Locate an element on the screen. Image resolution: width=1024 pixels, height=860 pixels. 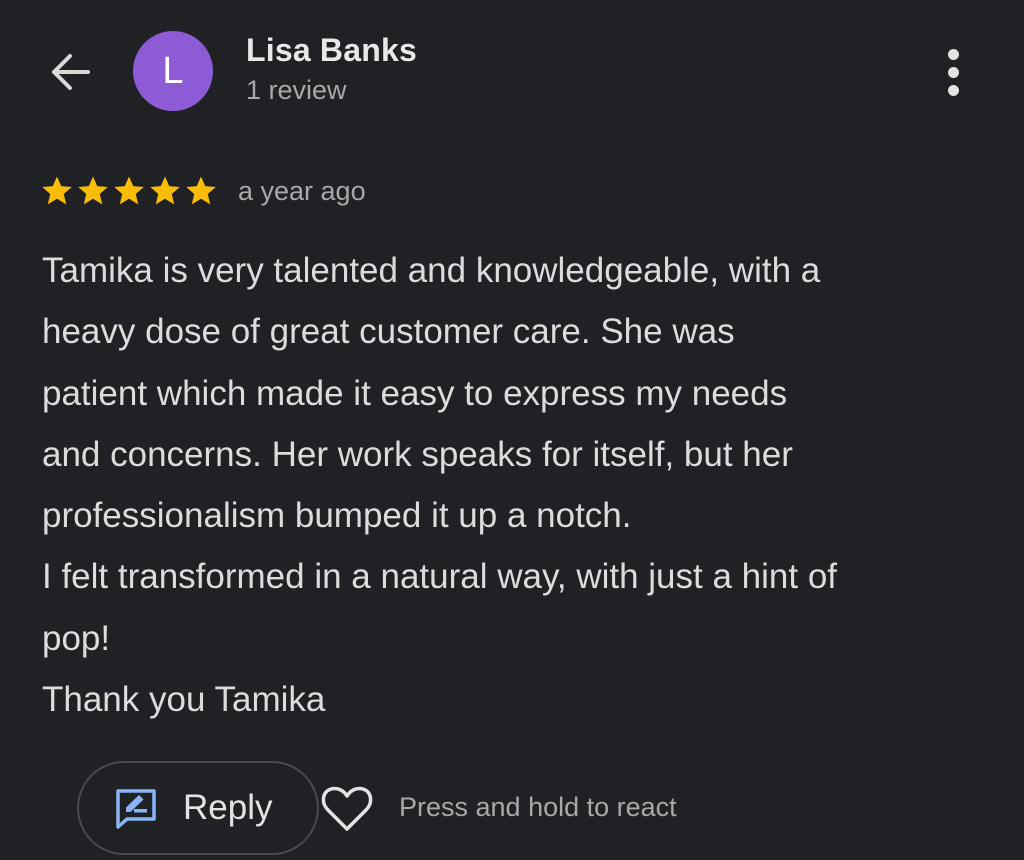
reply-label: Reply is located at coordinates (228, 807).